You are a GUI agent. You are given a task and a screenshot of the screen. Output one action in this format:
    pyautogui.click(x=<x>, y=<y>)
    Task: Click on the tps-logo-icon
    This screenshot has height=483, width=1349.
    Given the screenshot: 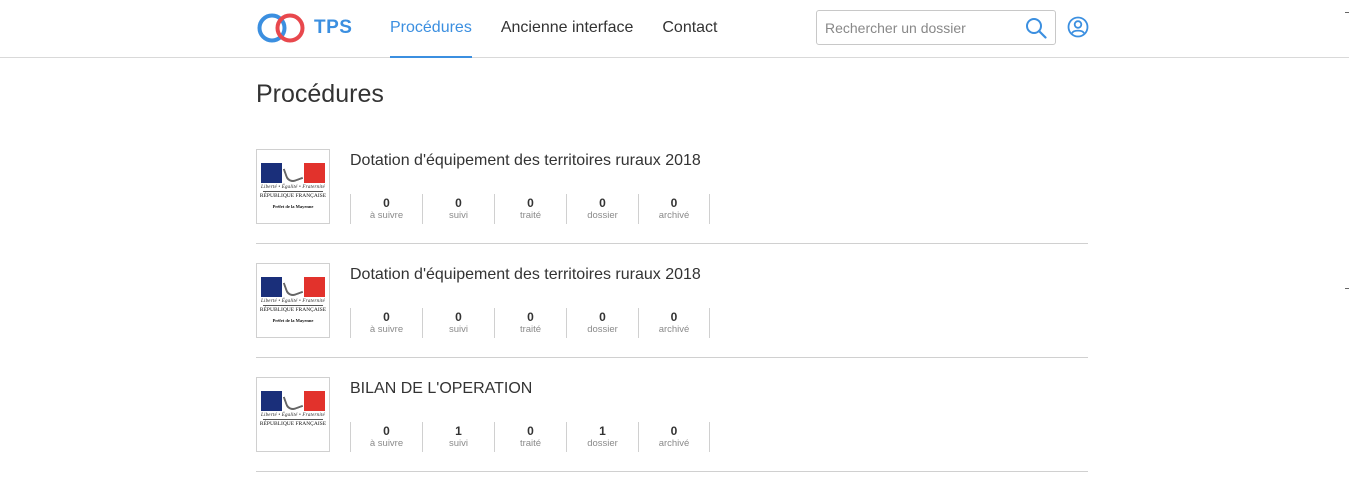 What is the action you would take?
    pyautogui.click(x=281, y=28)
    